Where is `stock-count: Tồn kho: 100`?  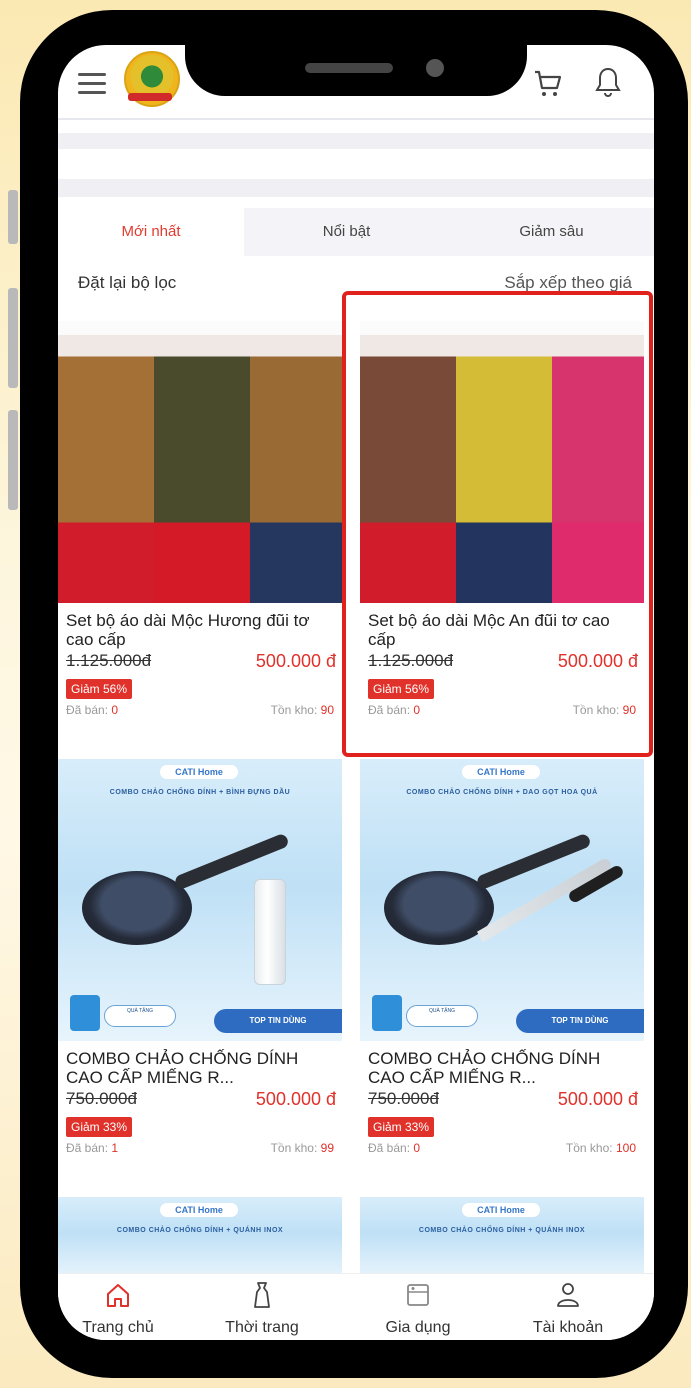 stock-count: Tồn kho: 100 is located at coordinates (600, 1148).